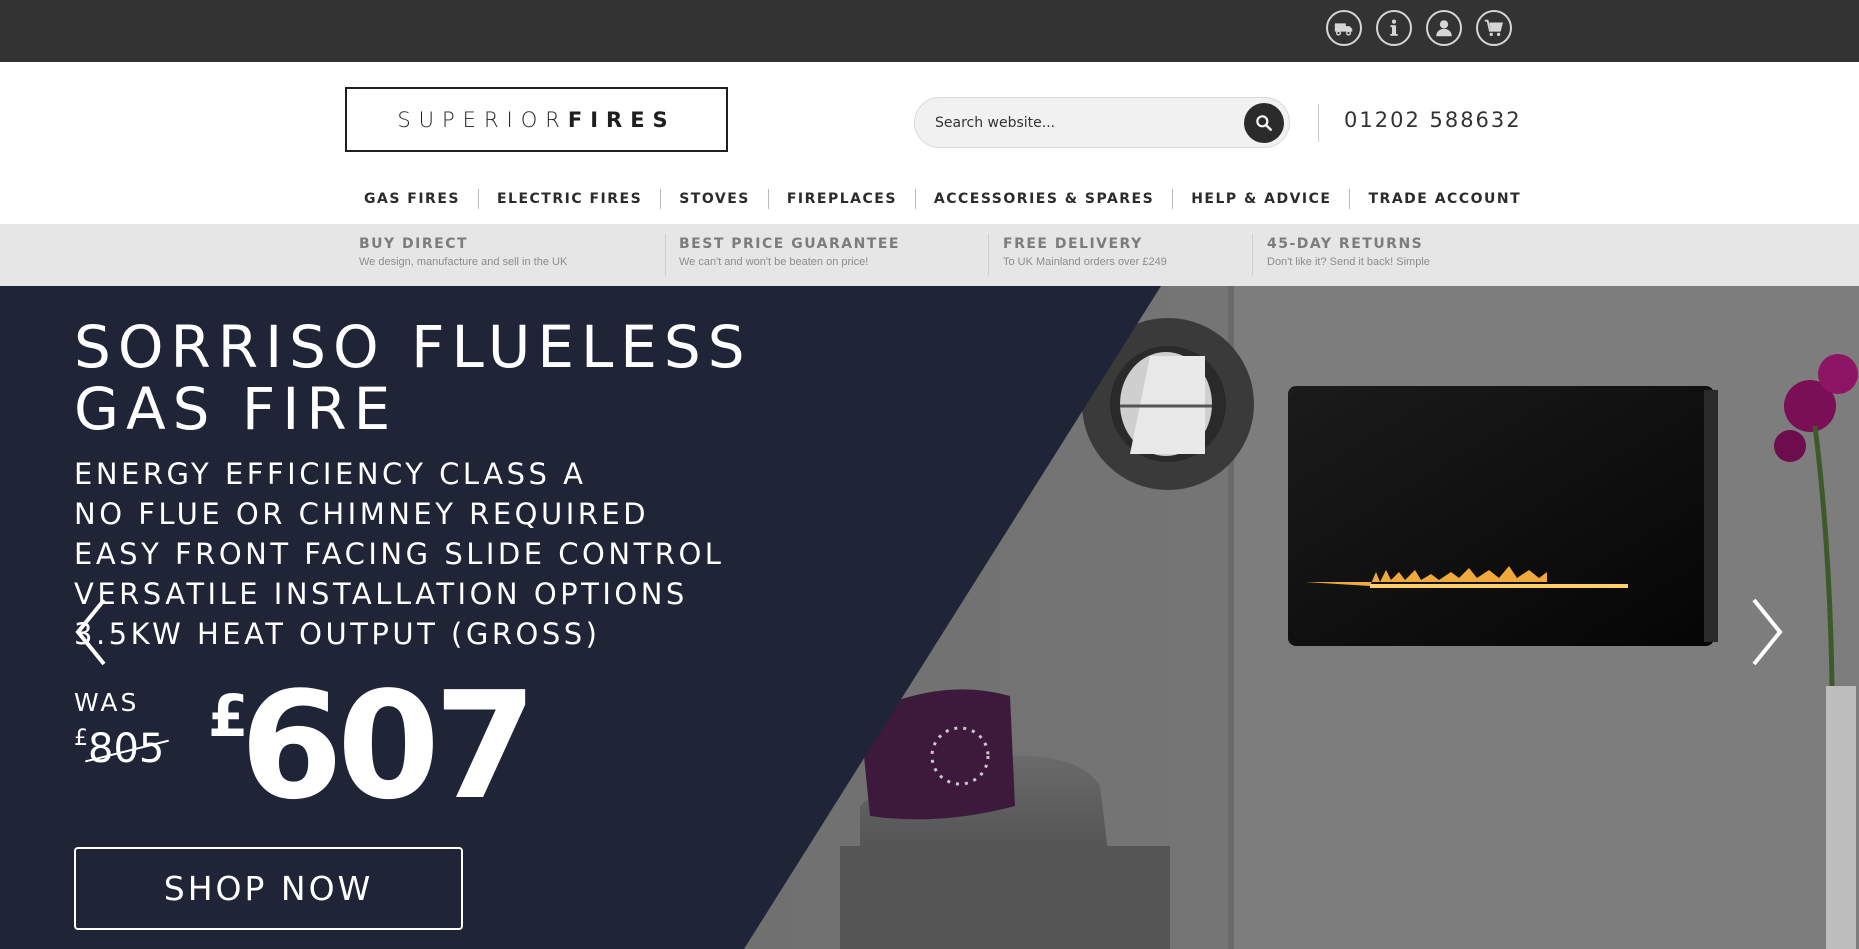  Describe the element at coordinates (842, 199) in the screenshot. I see `nav-item-fireplaces: FIREPLACES` at that location.